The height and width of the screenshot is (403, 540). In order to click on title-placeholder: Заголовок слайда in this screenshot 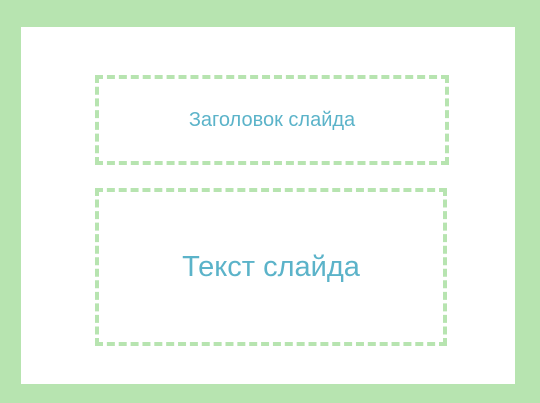, I will do `click(272, 120)`.